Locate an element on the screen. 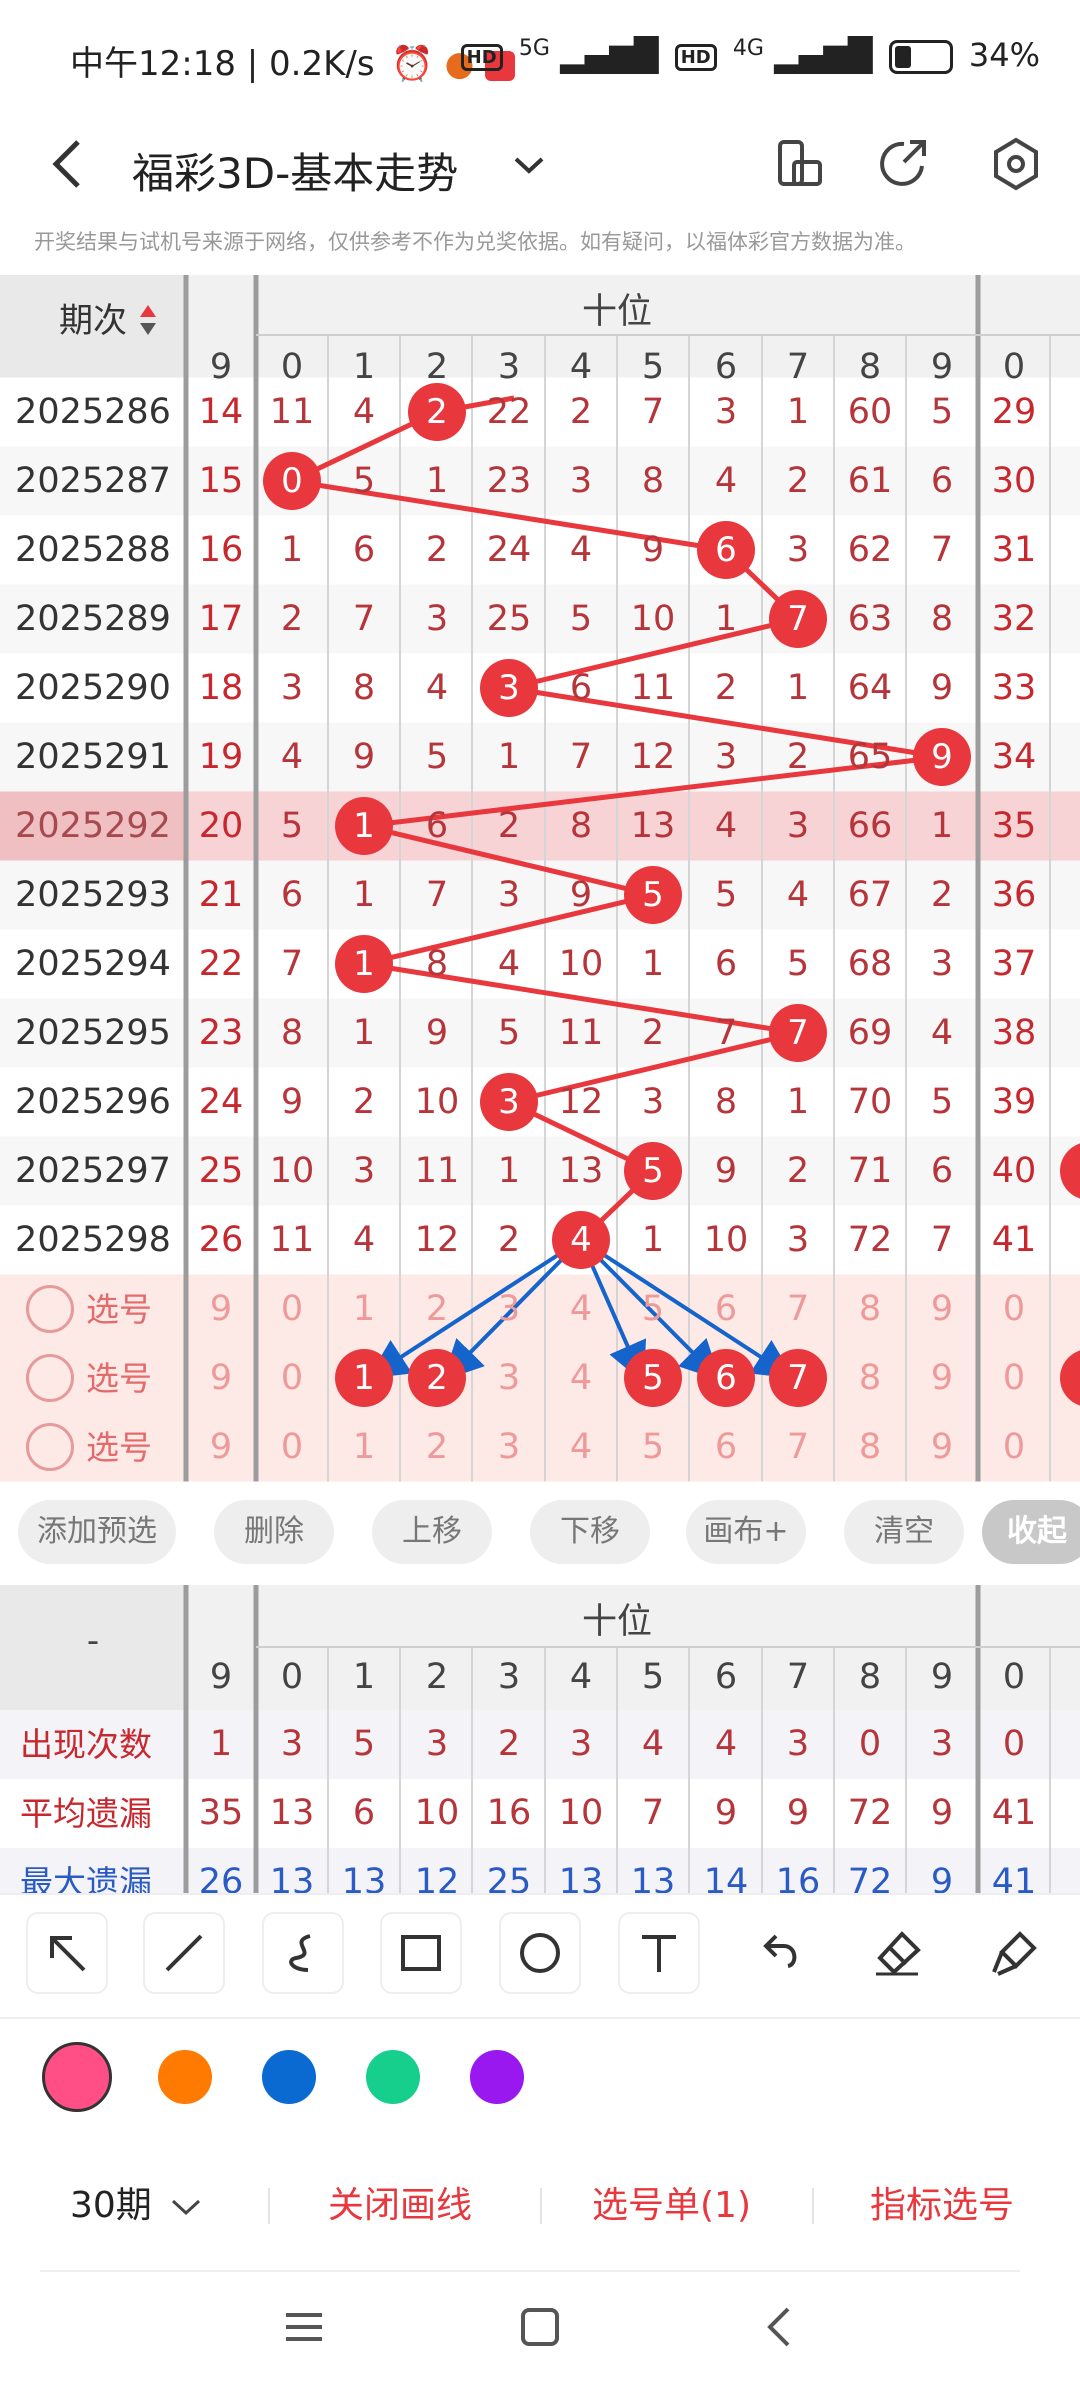 Image resolution: width=1080 pixels, height=2400 pixels. omission-cell: 10 is located at coordinates (437, 1102).